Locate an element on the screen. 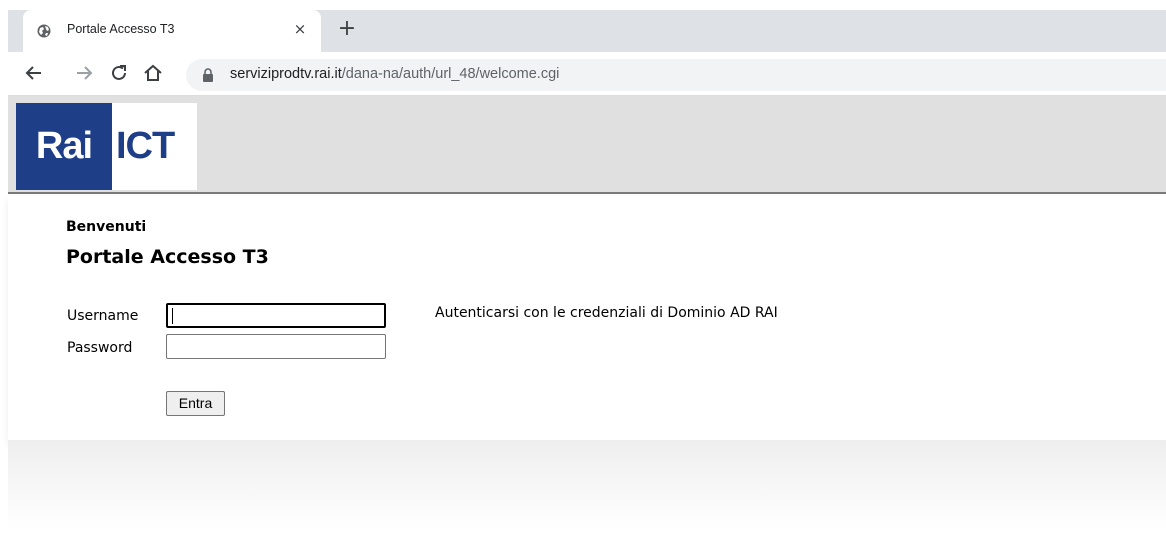 The height and width of the screenshot is (548, 1166). globe-icon is located at coordinates (44, 31).